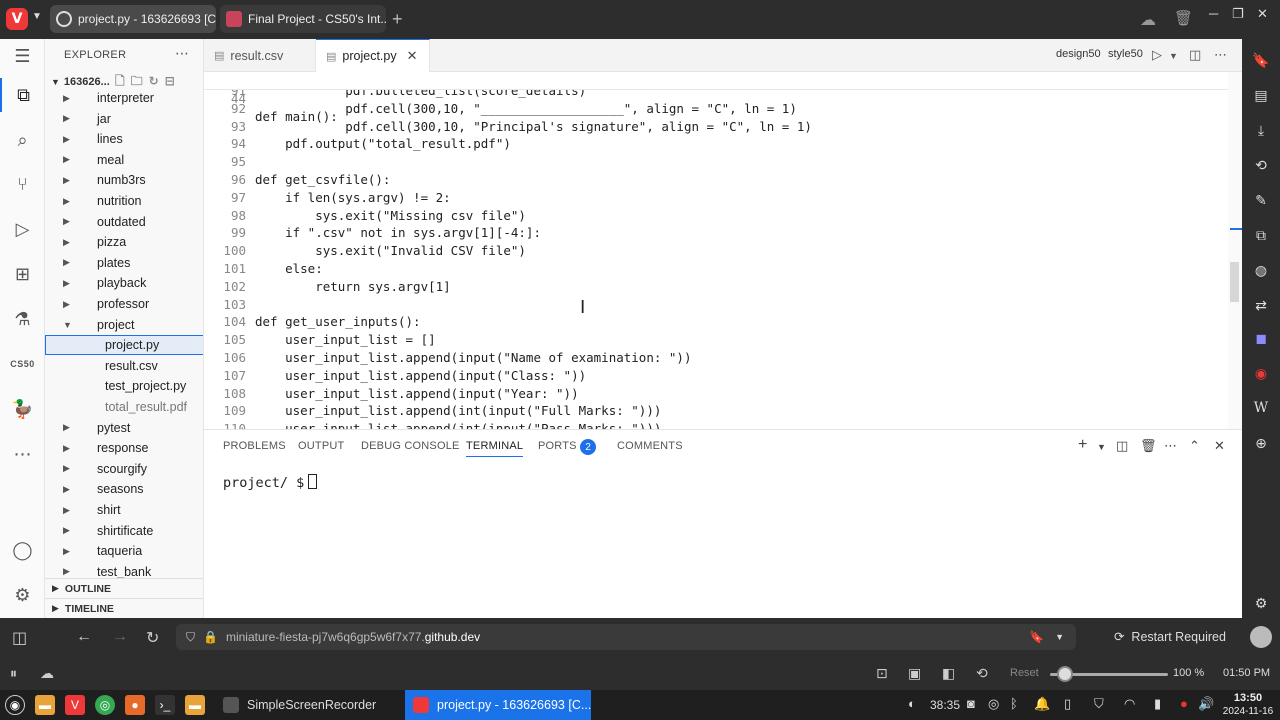 The width and height of the screenshot is (1280, 720). I want to click on run-dropdown-icon: ▼, so click(1173, 56).